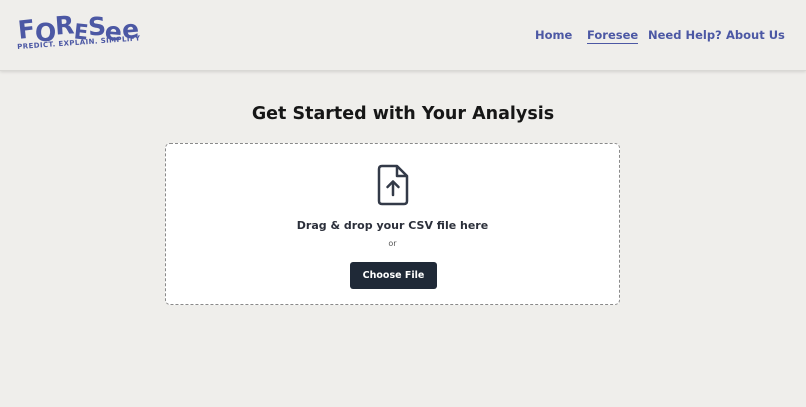  I want to click on nav-item-need-help: Need Help?, so click(685, 35).